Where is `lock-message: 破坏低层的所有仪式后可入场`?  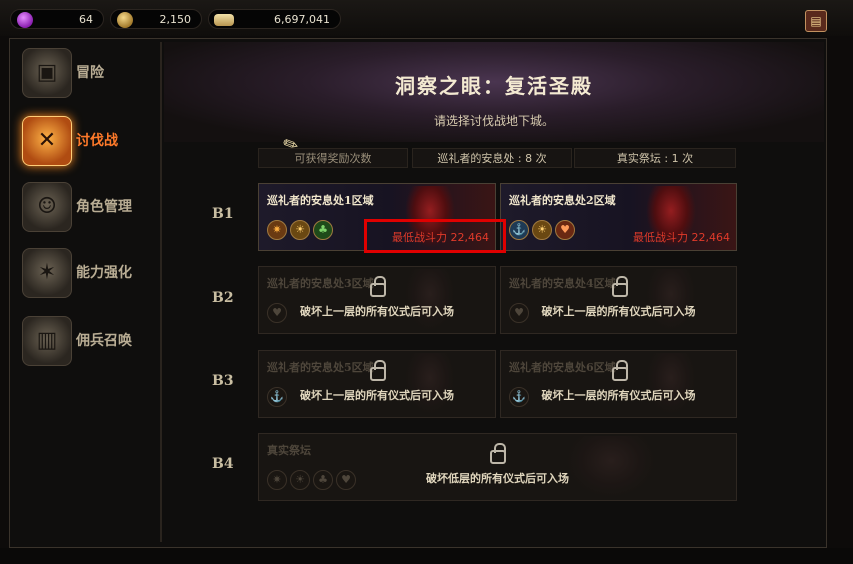
lock-message: 破坏低层的所有仪式后可入场 is located at coordinates (497, 478).